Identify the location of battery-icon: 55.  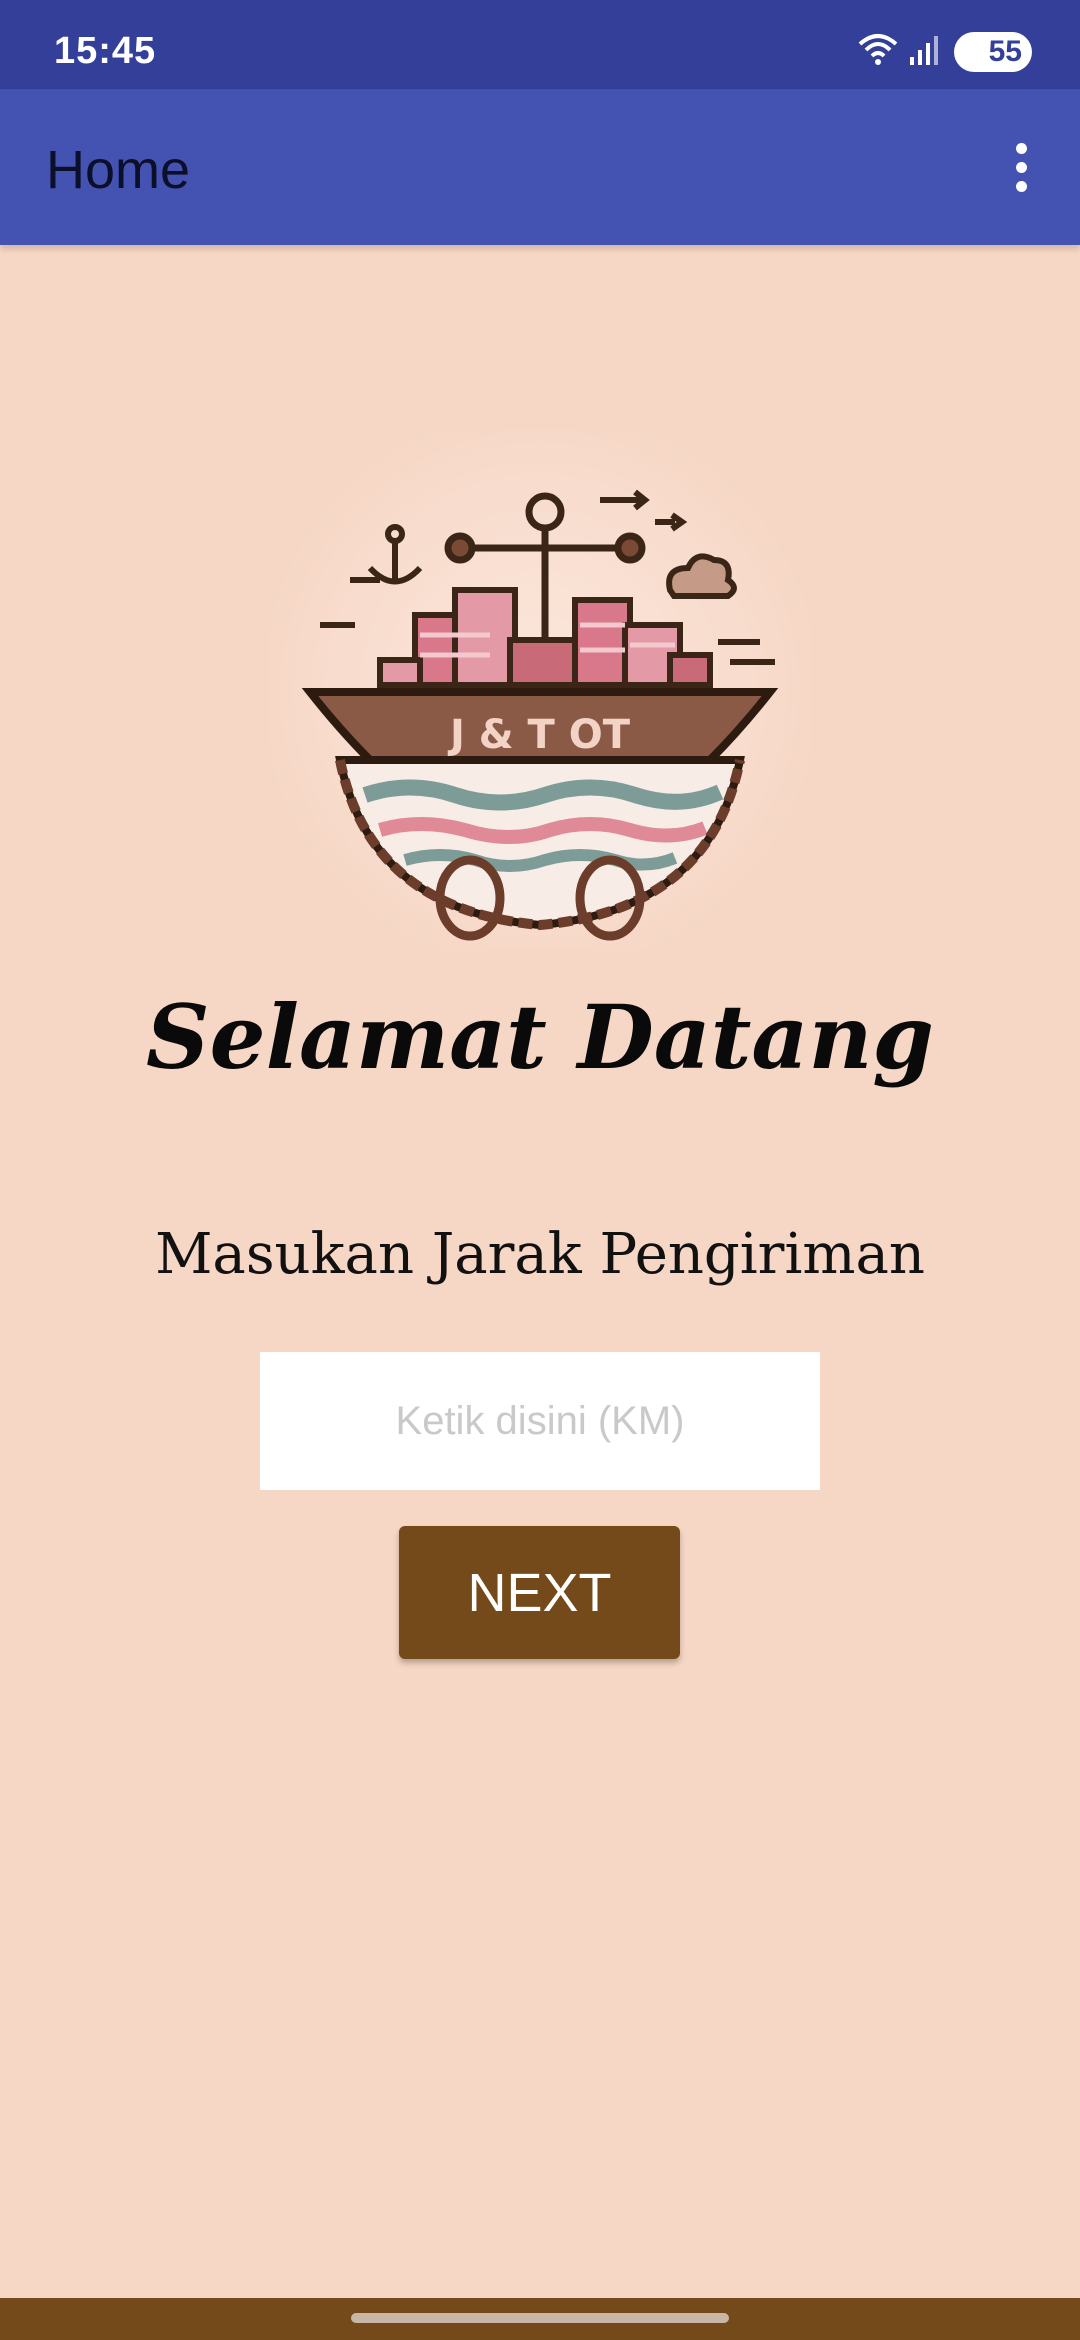
(993, 52).